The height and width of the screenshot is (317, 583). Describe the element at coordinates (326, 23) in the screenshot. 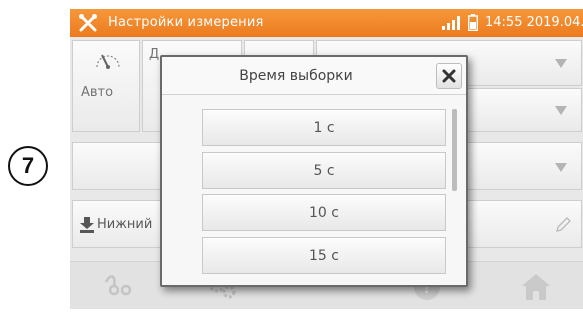

I see `status-bar: Настройки измерения 14:55 2019.04.10` at that location.